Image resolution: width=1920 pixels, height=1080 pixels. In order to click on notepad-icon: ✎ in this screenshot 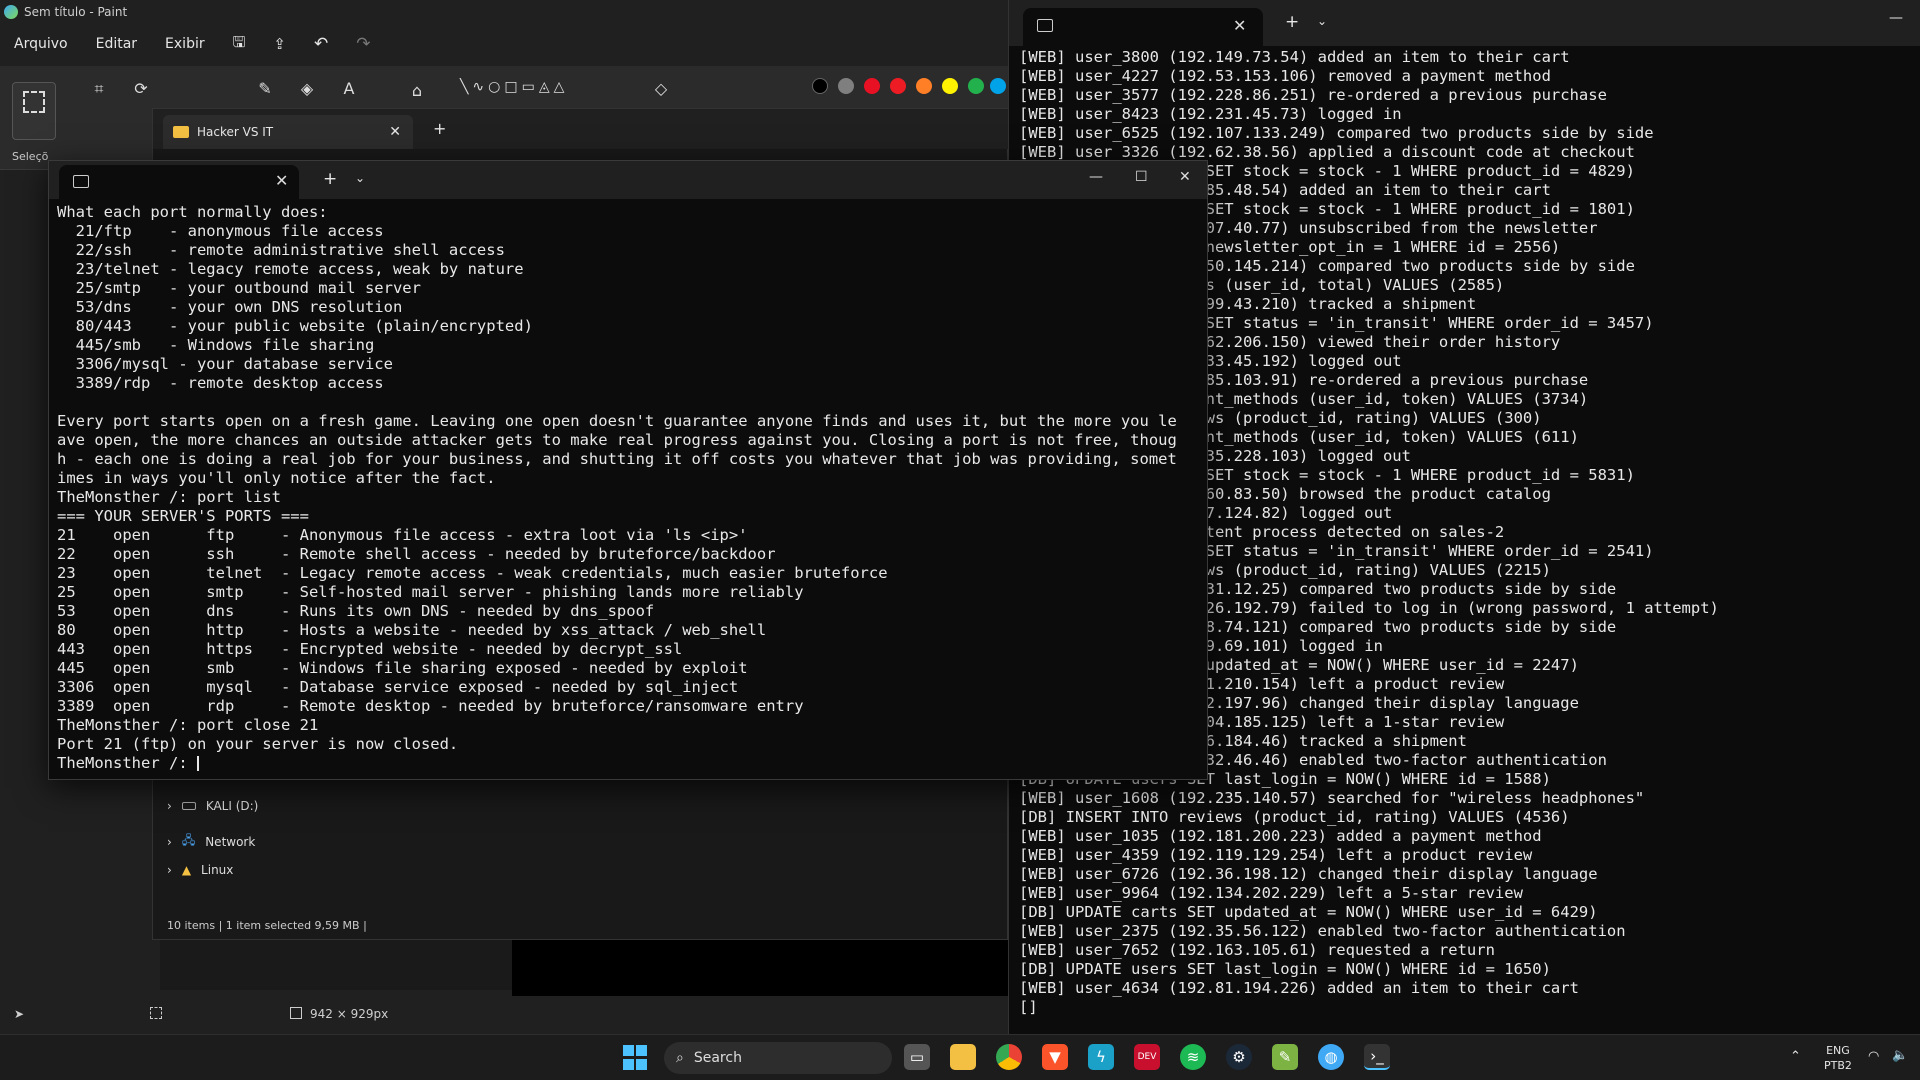, I will do `click(1285, 1057)`.